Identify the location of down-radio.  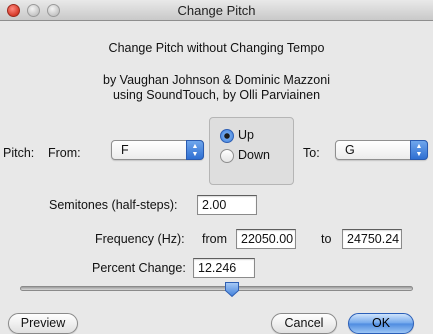
(227, 156).